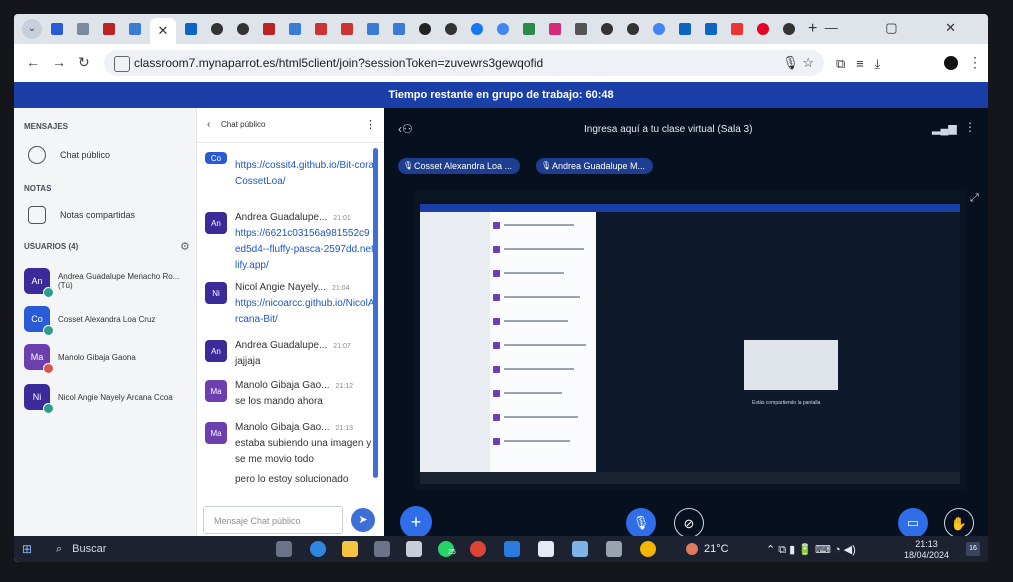 The width and height of the screenshot is (1013, 582). What do you see at coordinates (118, 281) in the screenshot?
I see `user-name: Andrea Guadalupe Menacho Ro... (Tú)` at bounding box center [118, 281].